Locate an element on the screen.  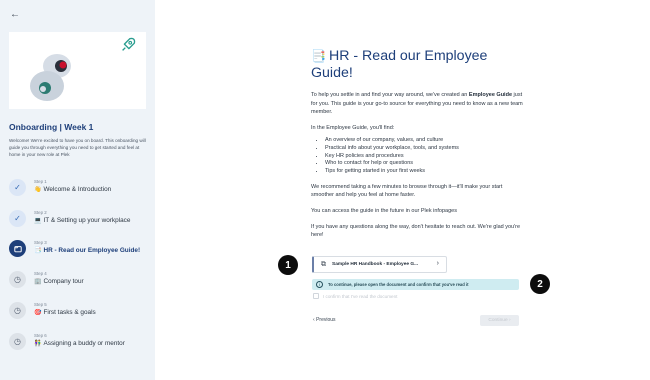
continue-label: Continue is located at coordinates (498, 320).